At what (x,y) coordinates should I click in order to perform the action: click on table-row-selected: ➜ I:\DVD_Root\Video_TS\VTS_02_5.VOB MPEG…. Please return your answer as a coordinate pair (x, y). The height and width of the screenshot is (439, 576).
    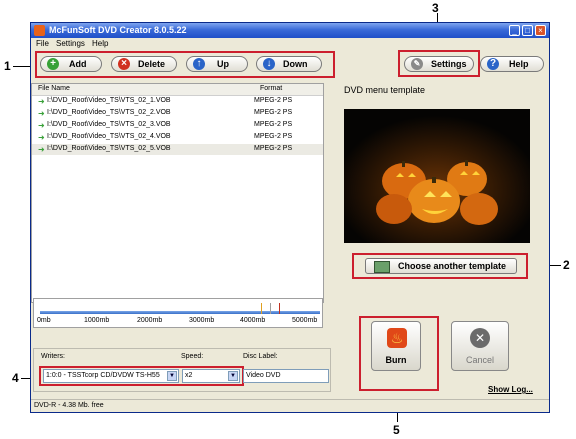
    Looking at the image, I should click on (177, 149).